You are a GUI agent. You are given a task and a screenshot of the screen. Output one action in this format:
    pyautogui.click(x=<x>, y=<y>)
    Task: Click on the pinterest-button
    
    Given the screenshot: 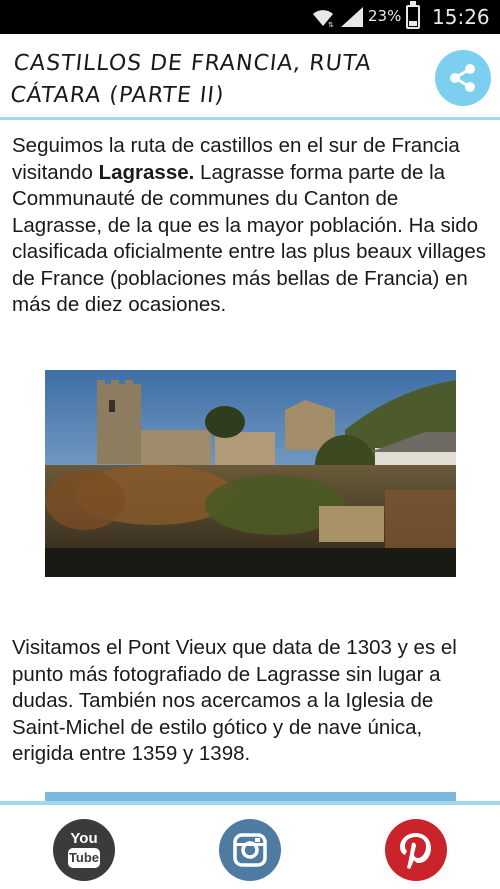 What is the action you would take?
    pyautogui.click(x=416, y=850)
    